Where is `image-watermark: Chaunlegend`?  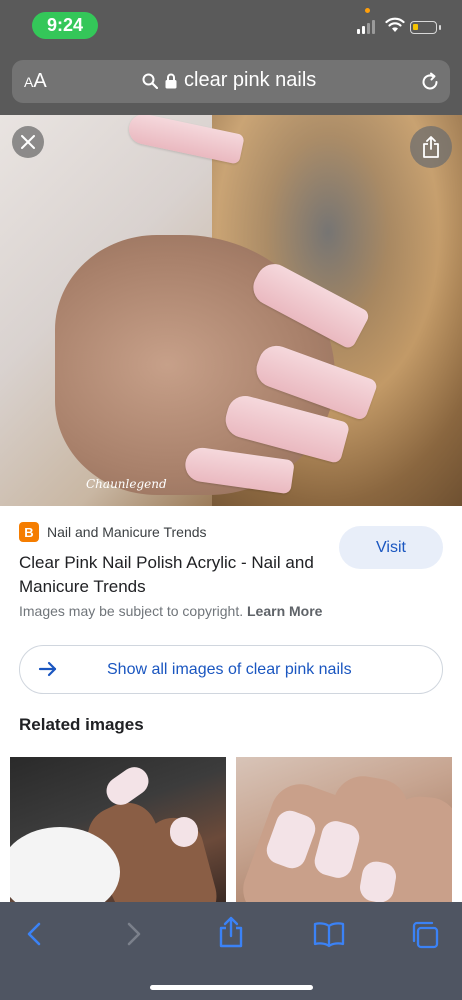 image-watermark: Chaunlegend is located at coordinates (126, 484).